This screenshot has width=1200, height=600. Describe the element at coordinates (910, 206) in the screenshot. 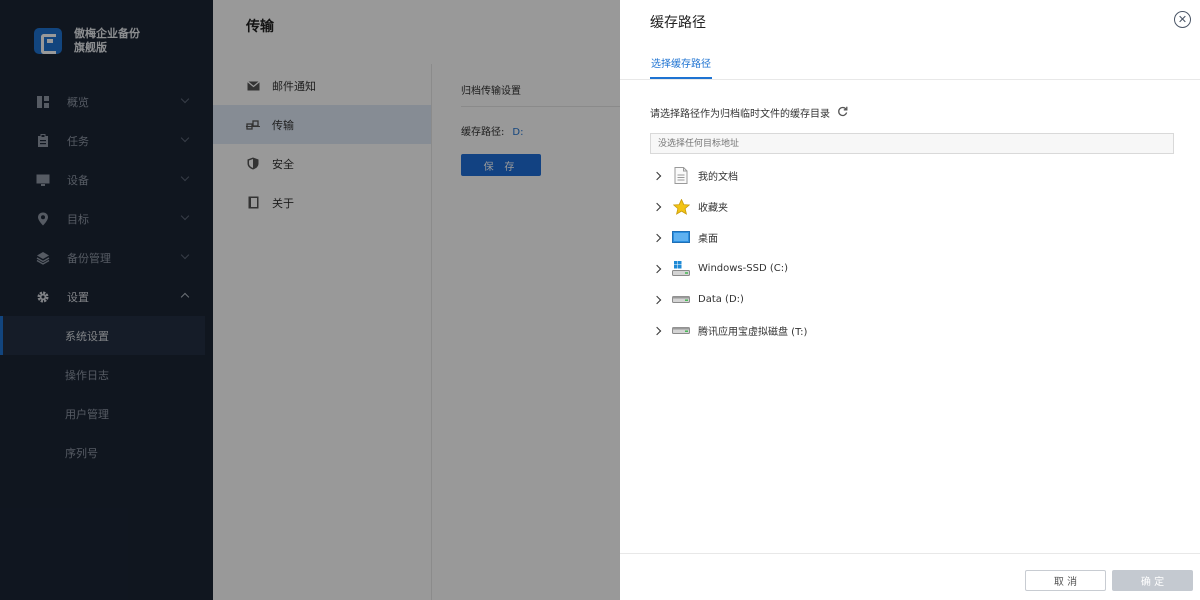

I see `tree-item-favorites: 收藏夹` at that location.